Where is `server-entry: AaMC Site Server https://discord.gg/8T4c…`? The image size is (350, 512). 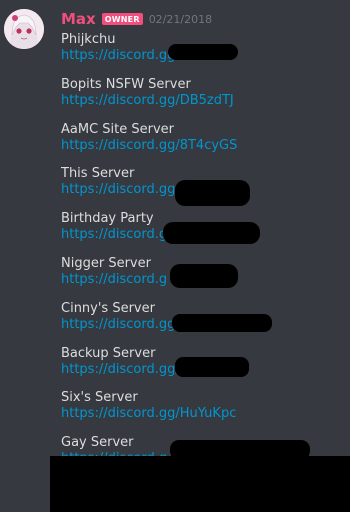 server-entry: AaMC Site Server https://discord.gg/8T4c… is located at coordinates (203, 137).